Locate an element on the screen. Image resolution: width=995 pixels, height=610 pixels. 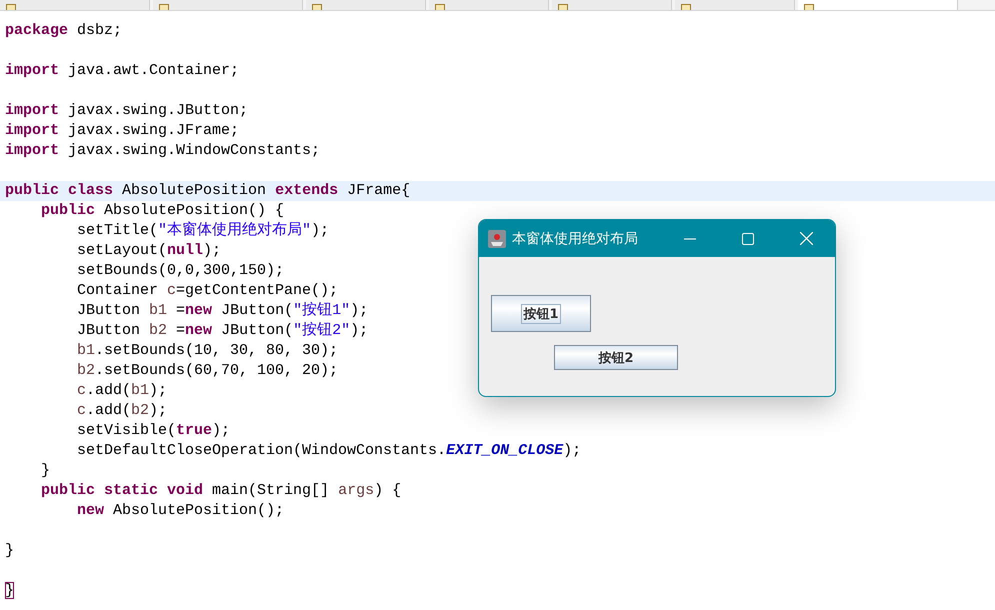
code-line: JButton b1 =new JButton("按钮1"); is located at coordinates (222, 311).